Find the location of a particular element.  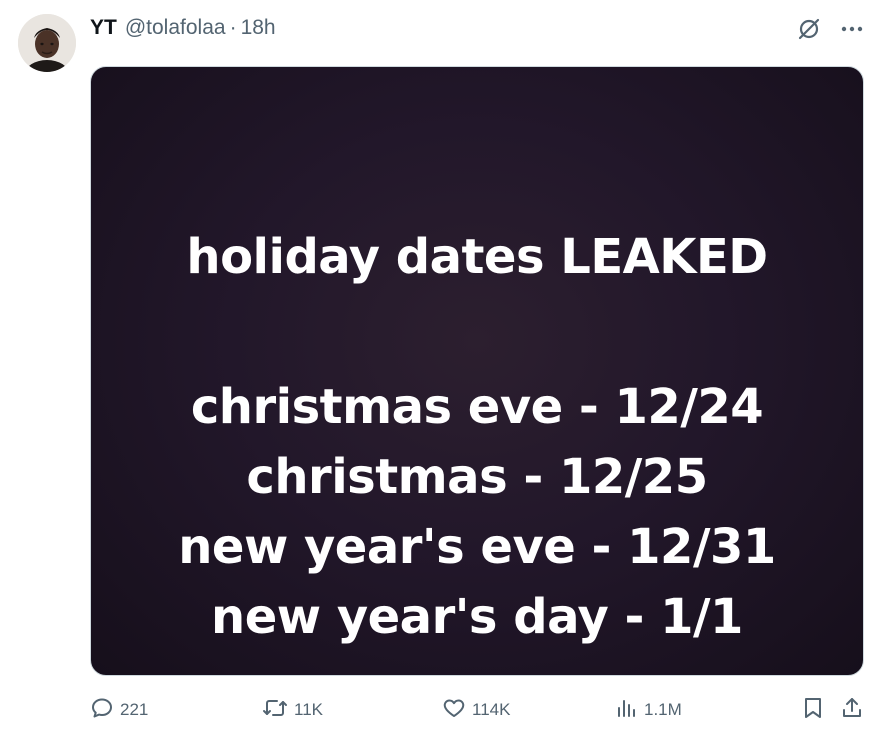

heart-icon is located at coordinates (454, 710).